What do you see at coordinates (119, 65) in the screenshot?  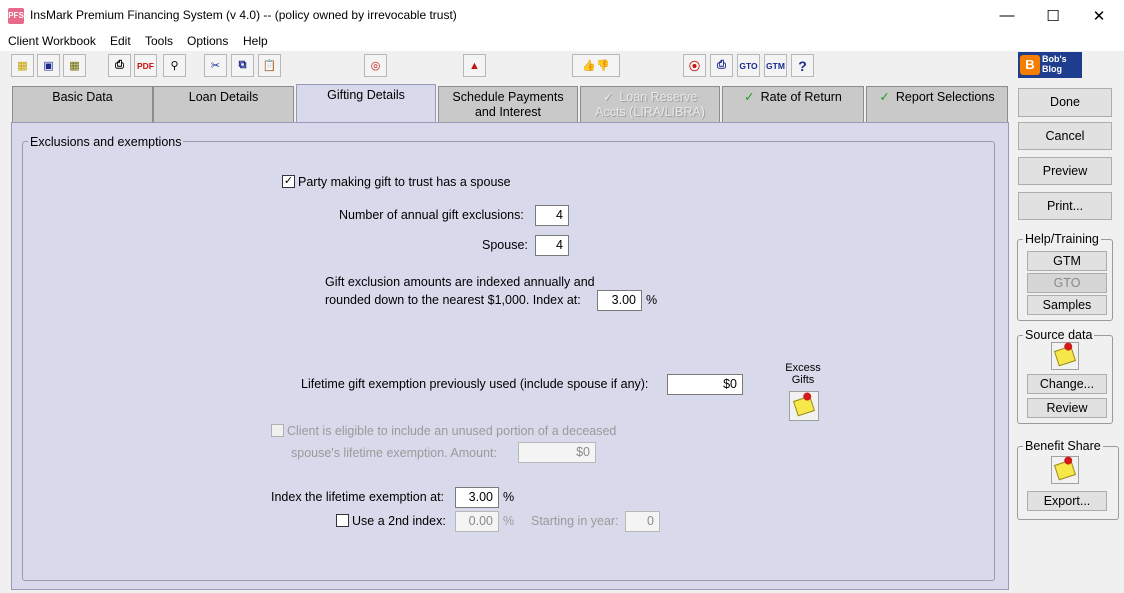 I see `print-icon: ⎙` at bounding box center [119, 65].